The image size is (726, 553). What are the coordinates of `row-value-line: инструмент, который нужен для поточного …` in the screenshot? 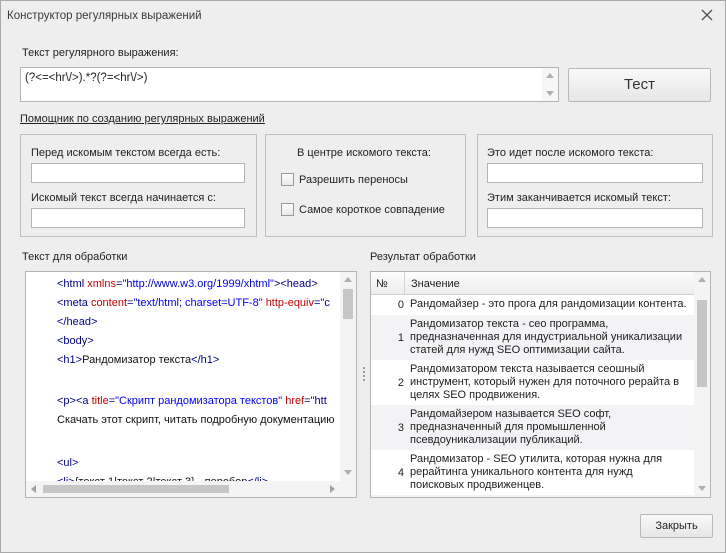 It's located at (545, 382).